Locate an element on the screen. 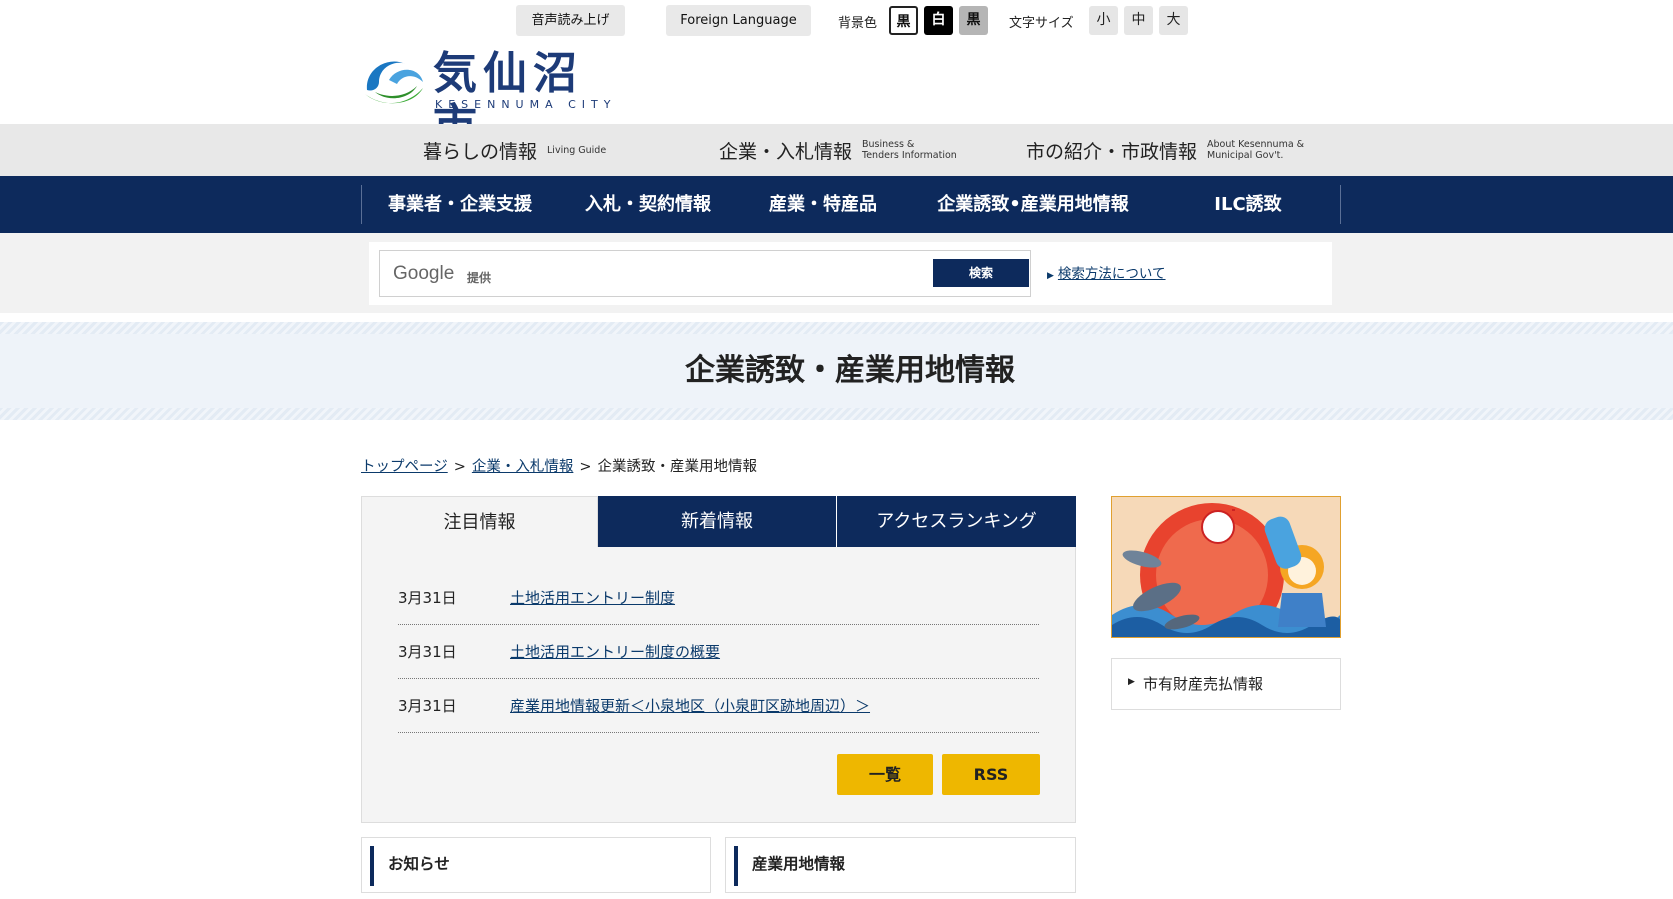 The image size is (1673, 899). news-row: 3月31日 土地活用エントリー制度 is located at coordinates (718, 598).